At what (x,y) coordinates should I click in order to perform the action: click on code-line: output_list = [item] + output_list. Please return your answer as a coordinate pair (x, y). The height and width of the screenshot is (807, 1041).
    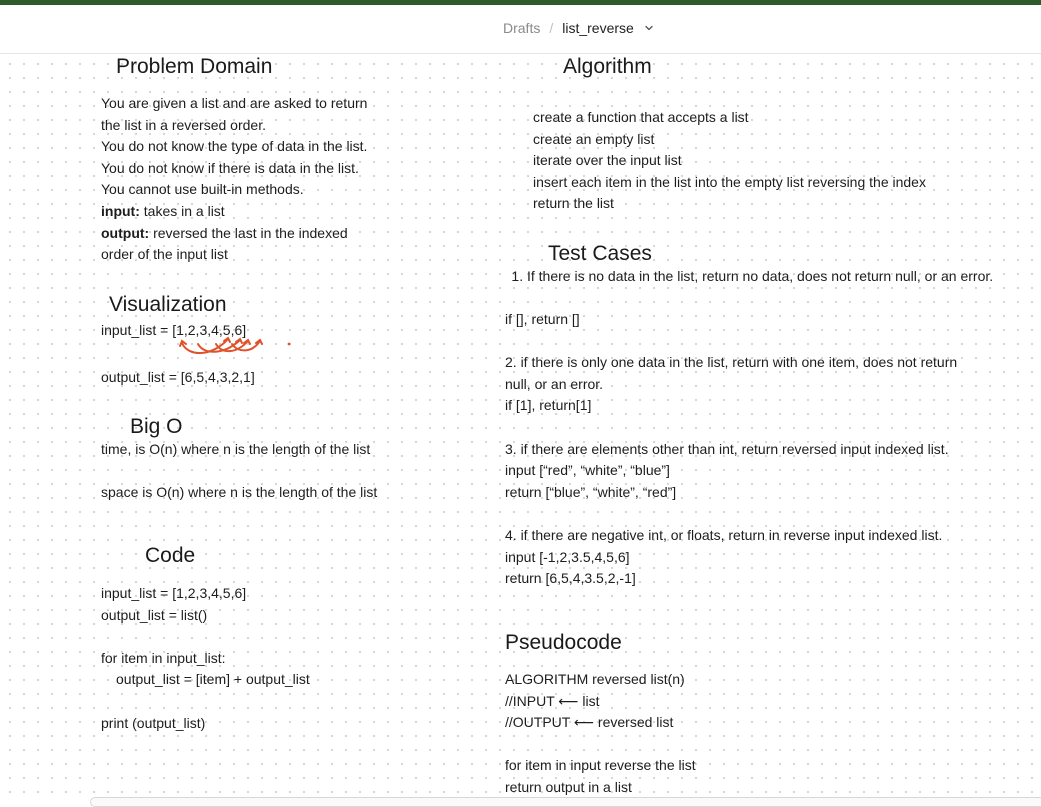
    Looking at the image, I should click on (213, 679).